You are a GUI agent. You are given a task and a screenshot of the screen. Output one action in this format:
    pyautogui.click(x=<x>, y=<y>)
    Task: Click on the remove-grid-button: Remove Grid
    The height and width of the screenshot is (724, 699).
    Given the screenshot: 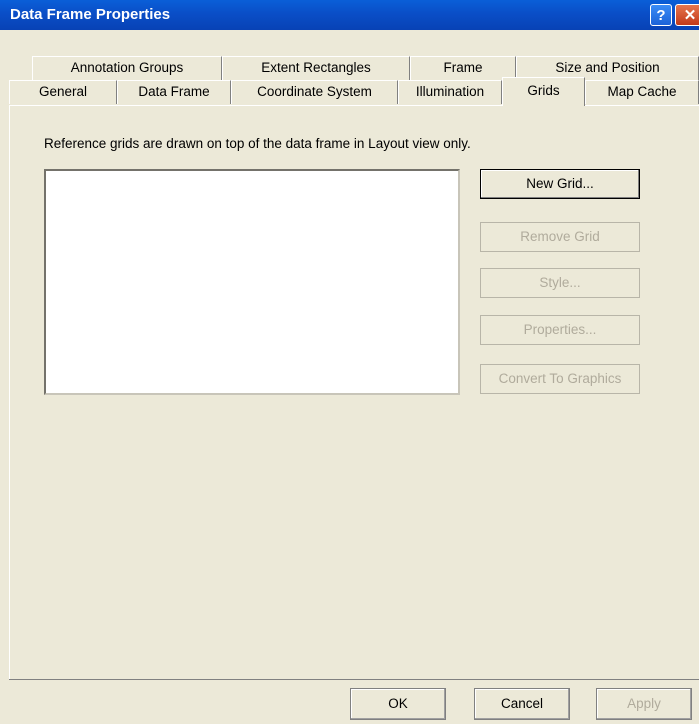 What is the action you would take?
    pyautogui.click(x=560, y=237)
    